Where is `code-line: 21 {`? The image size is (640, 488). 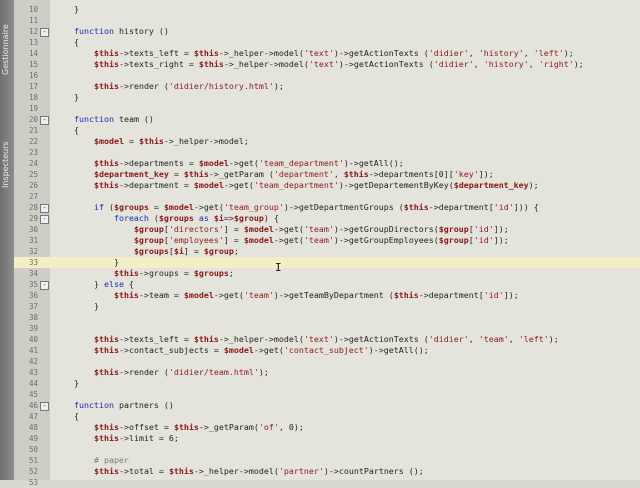
code-line: 21 { is located at coordinates (327, 130).